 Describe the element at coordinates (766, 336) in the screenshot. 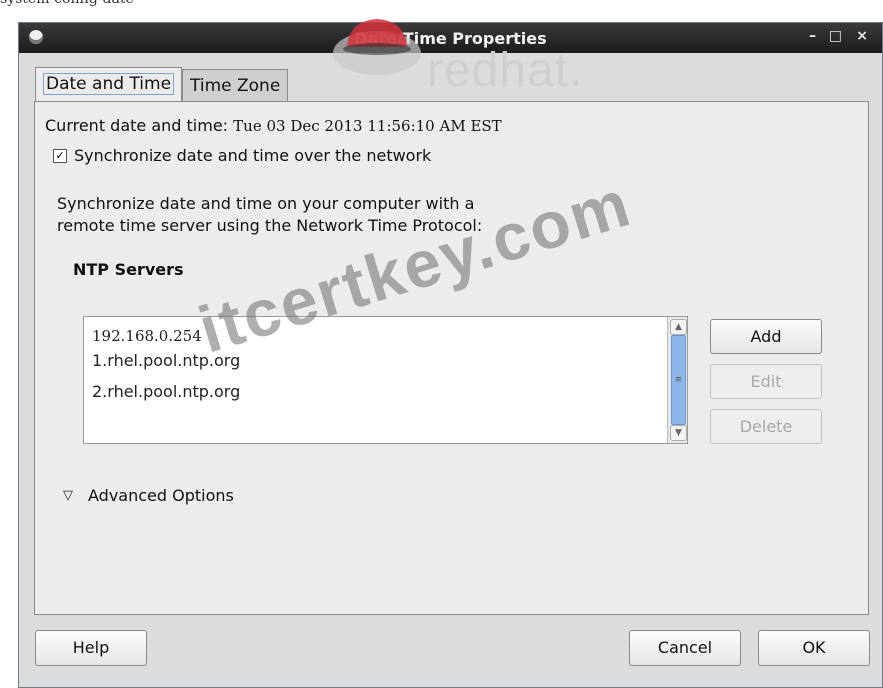

I see `add-server-button: Add` at that location.